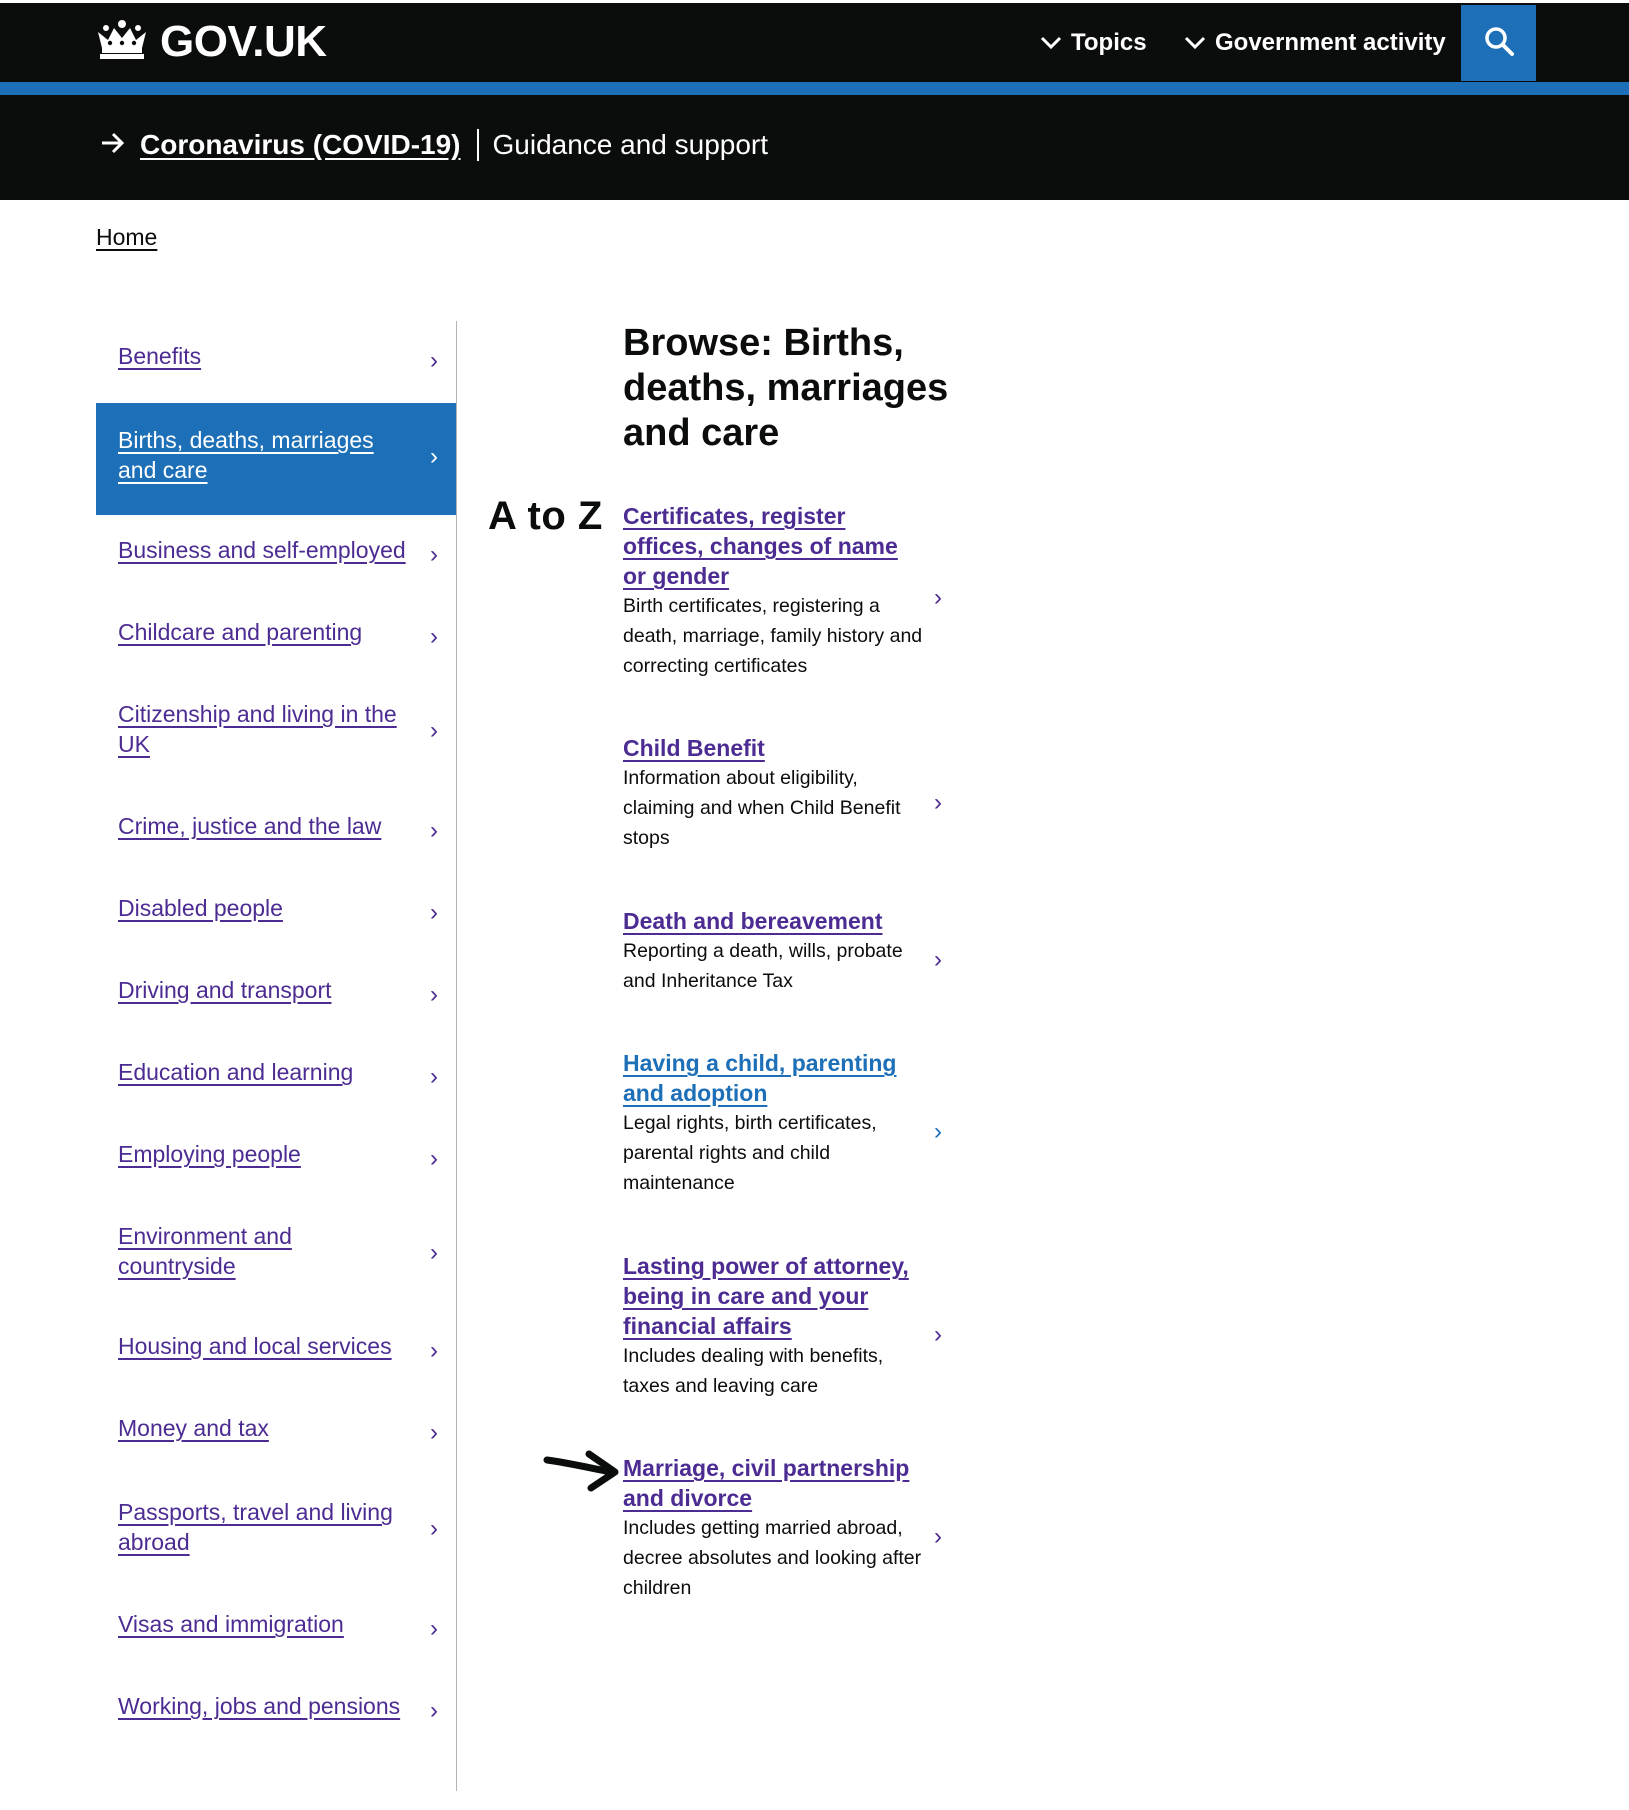  What do you see at coordinates (205, 1251) in the screenshot?
I see `sidebar-item-label: Environment and countryside` at bounding box center [205, 1251].